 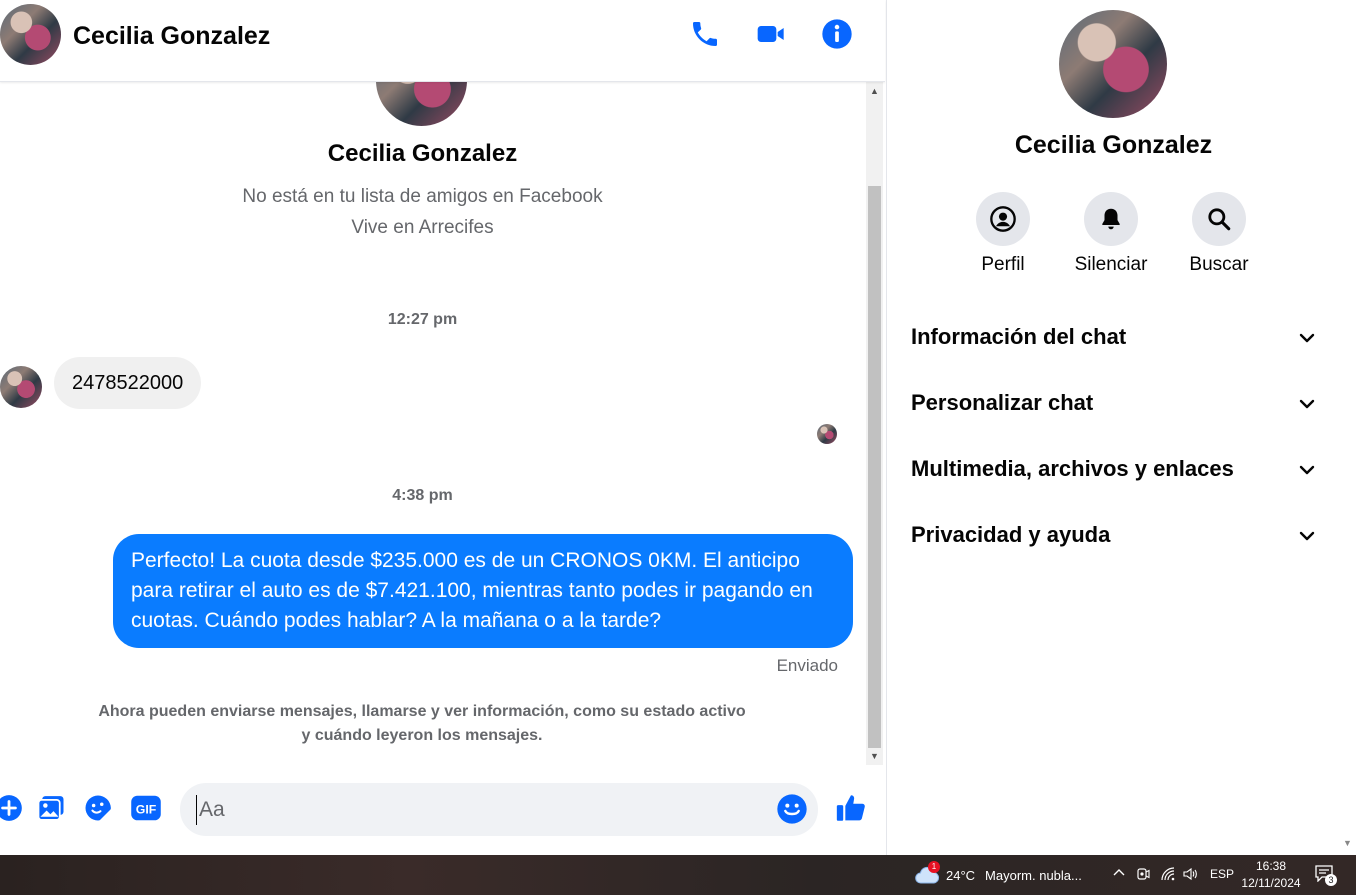 I want to click on video-camera-icon, so click(x=771, y=34).